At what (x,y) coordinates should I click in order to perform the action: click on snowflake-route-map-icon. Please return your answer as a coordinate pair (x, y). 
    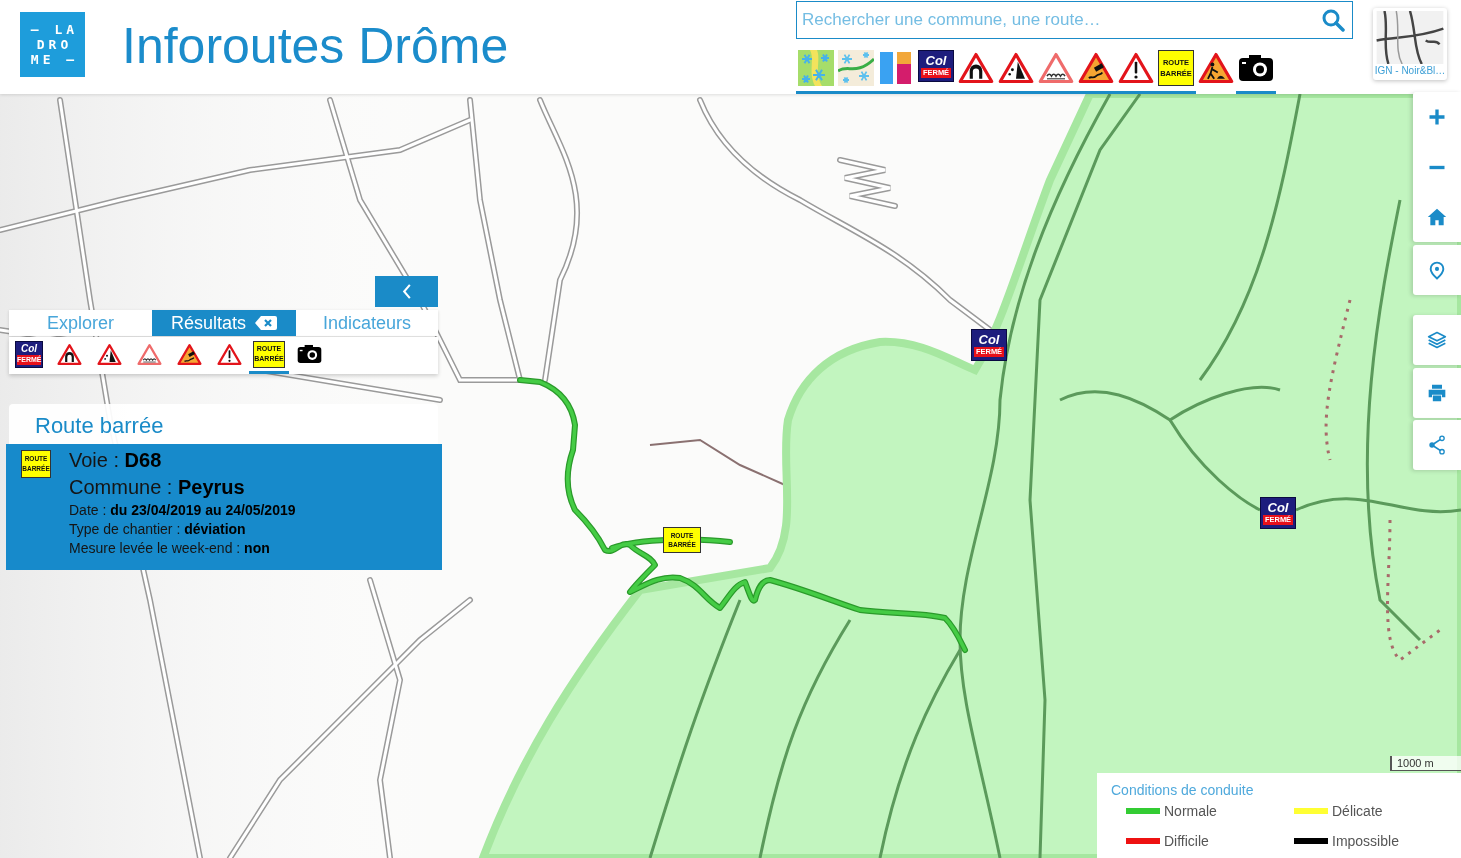
    Looking at the image, I should click on (856, 68).